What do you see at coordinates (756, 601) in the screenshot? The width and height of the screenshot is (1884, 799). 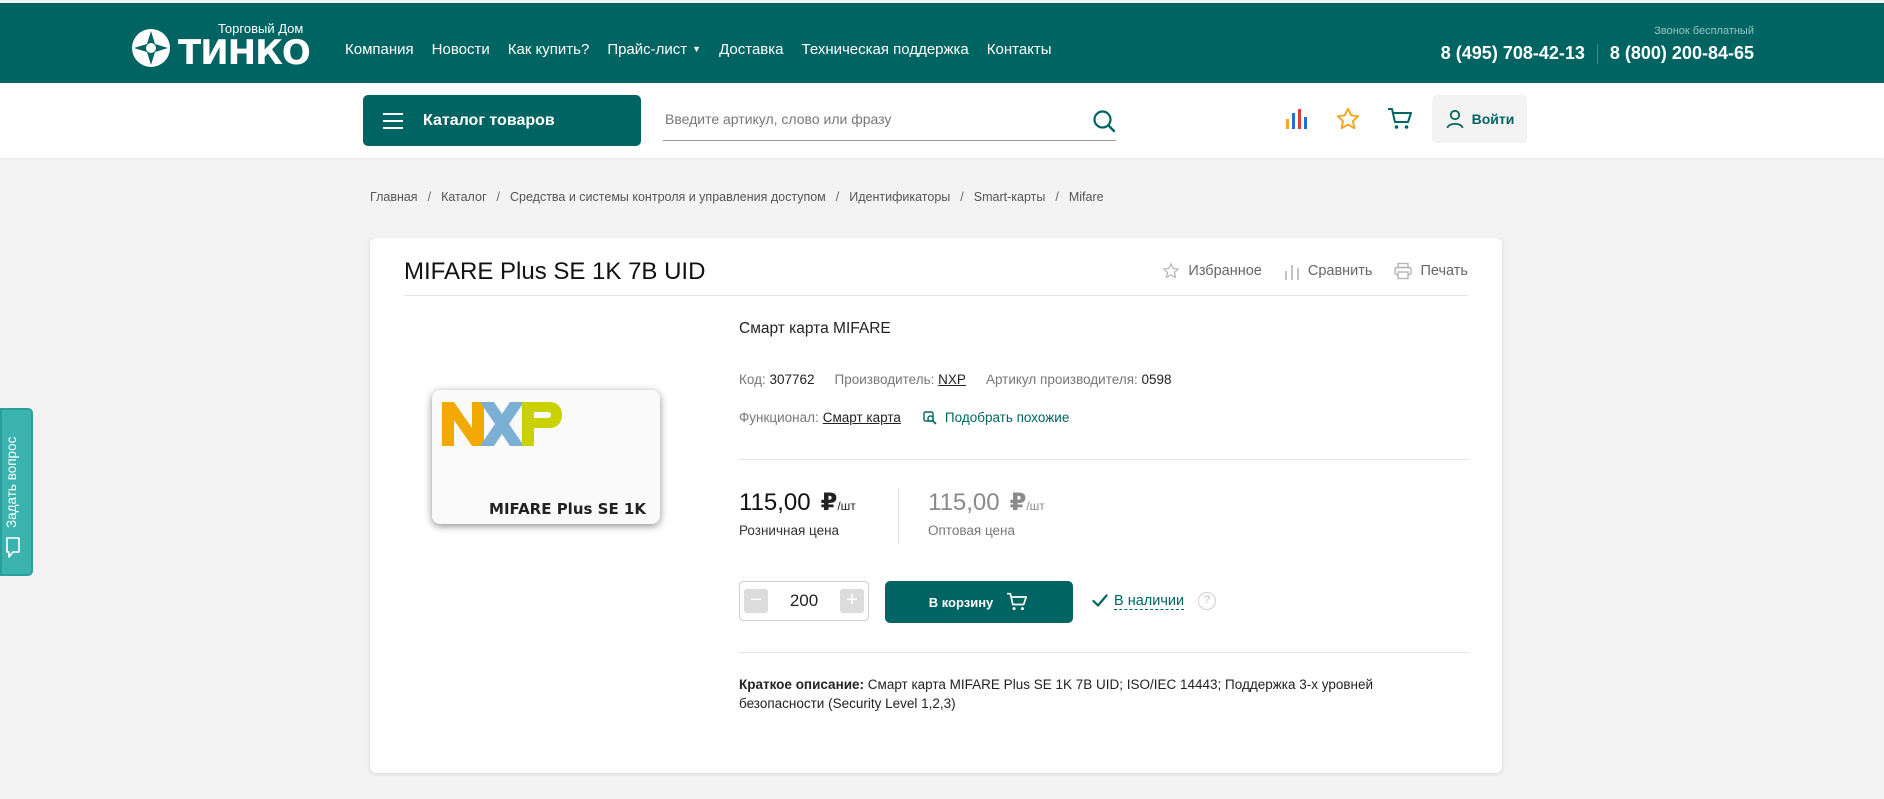 I see `qty-decrease-button: −` at bounding box center [756, 601].